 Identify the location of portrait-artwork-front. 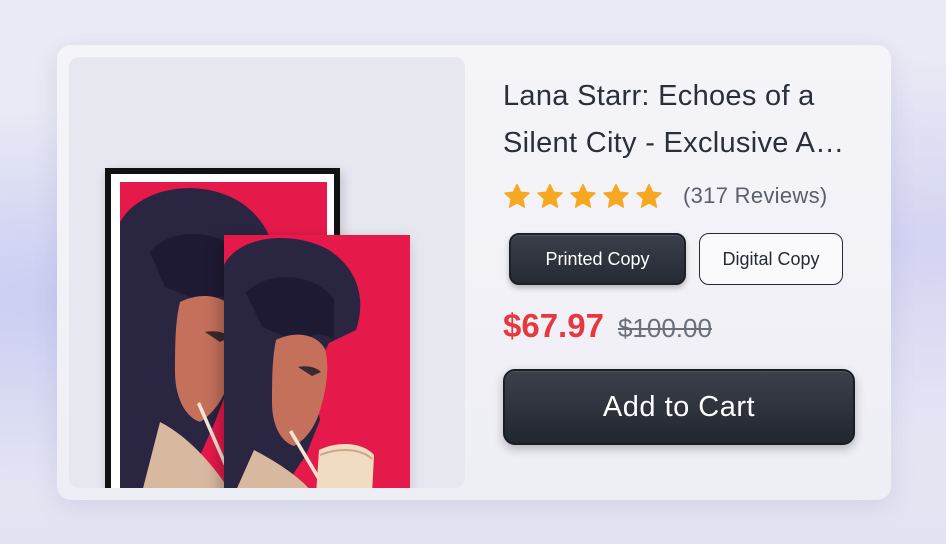
(317, 361).